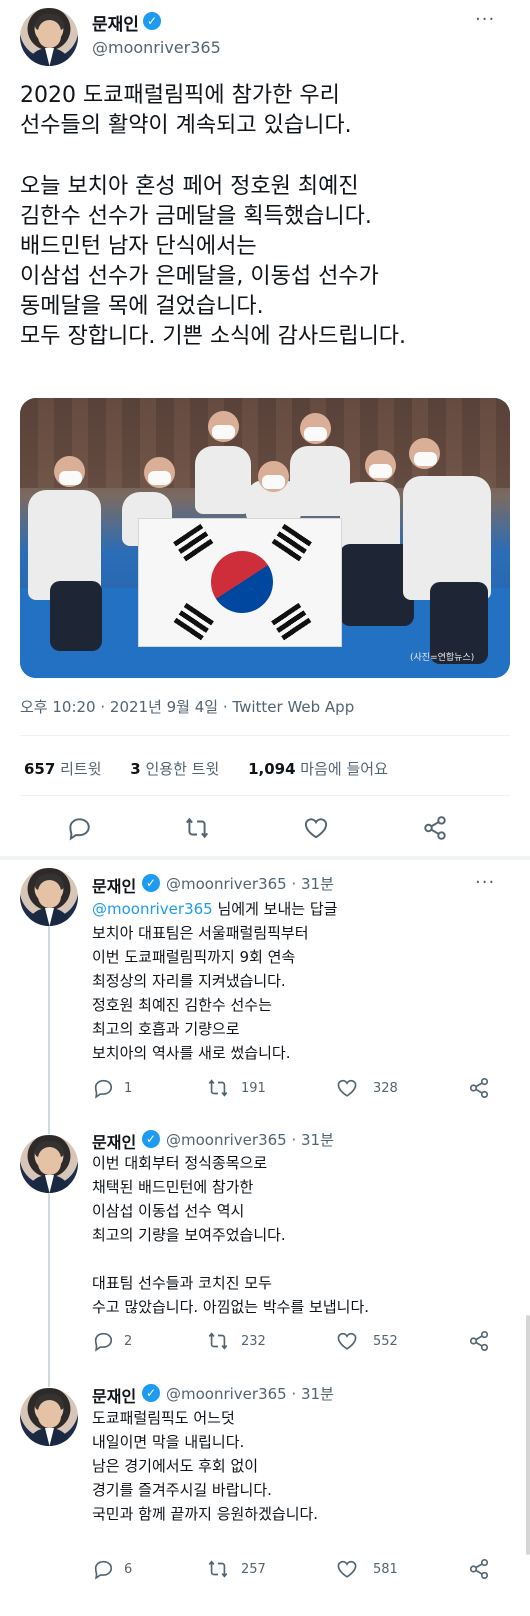 This screenshot has height=1616, width=530. Describe the element at coordinates (163, 1418) in the screenshot. I see `reply-line: 도쿄패럴림픽도 어느덧` at that location.